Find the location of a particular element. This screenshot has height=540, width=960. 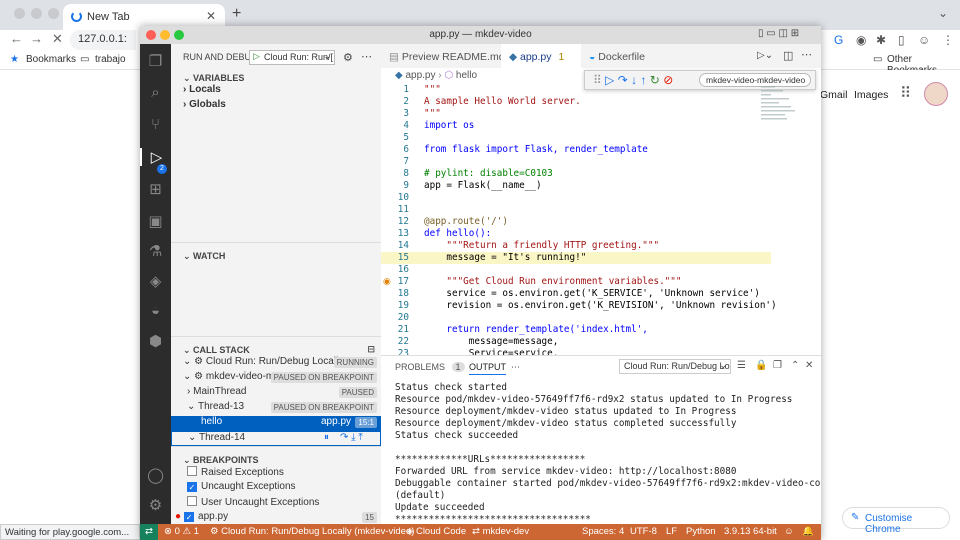

tab-output: OUTPUT is located at coordinates (487, 368).